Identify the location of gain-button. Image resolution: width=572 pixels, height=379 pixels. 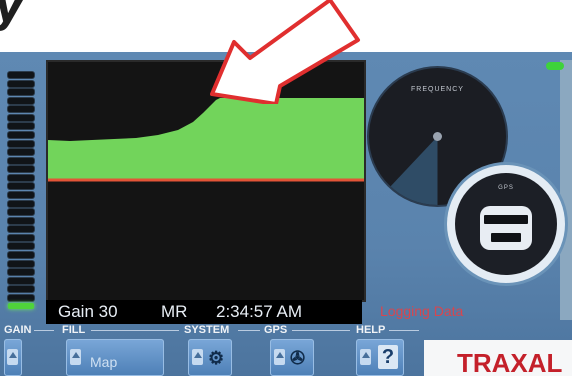
(13, 357).